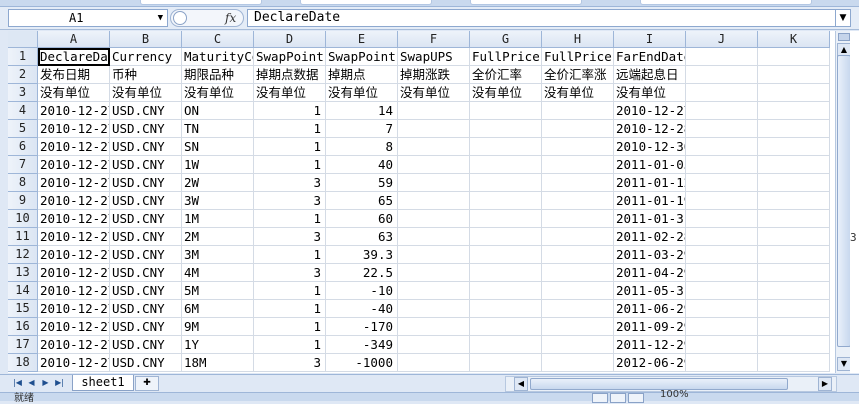 Image resolution: width=859 pixels, height=404 pixels. Describe the element at coordinates (146, 201) in the screenshot. I see `cell-b9: USD.CNY` at that location.